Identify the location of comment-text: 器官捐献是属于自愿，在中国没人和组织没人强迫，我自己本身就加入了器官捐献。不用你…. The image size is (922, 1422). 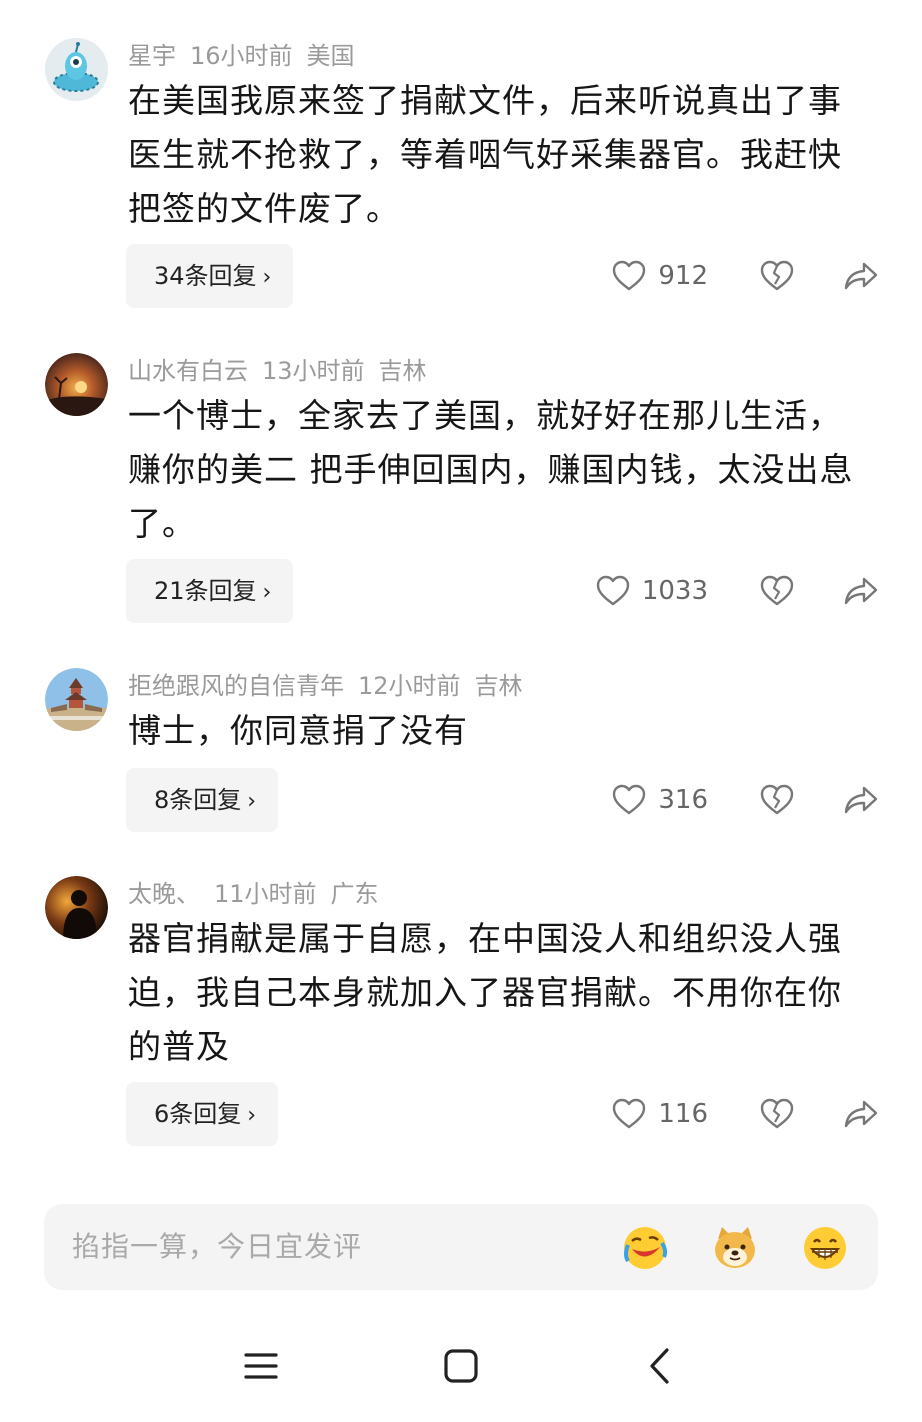
(498, 993).